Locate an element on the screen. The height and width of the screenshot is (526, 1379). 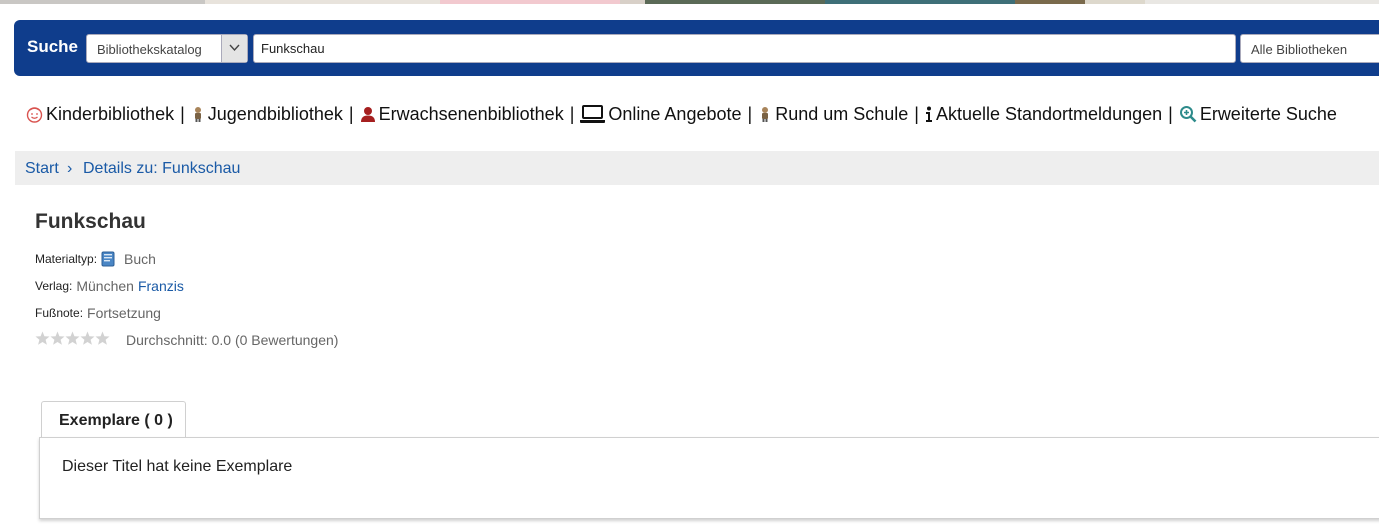
nav-label: Aktuelle Standortmeldungen is located at coordinates (1049, 113).